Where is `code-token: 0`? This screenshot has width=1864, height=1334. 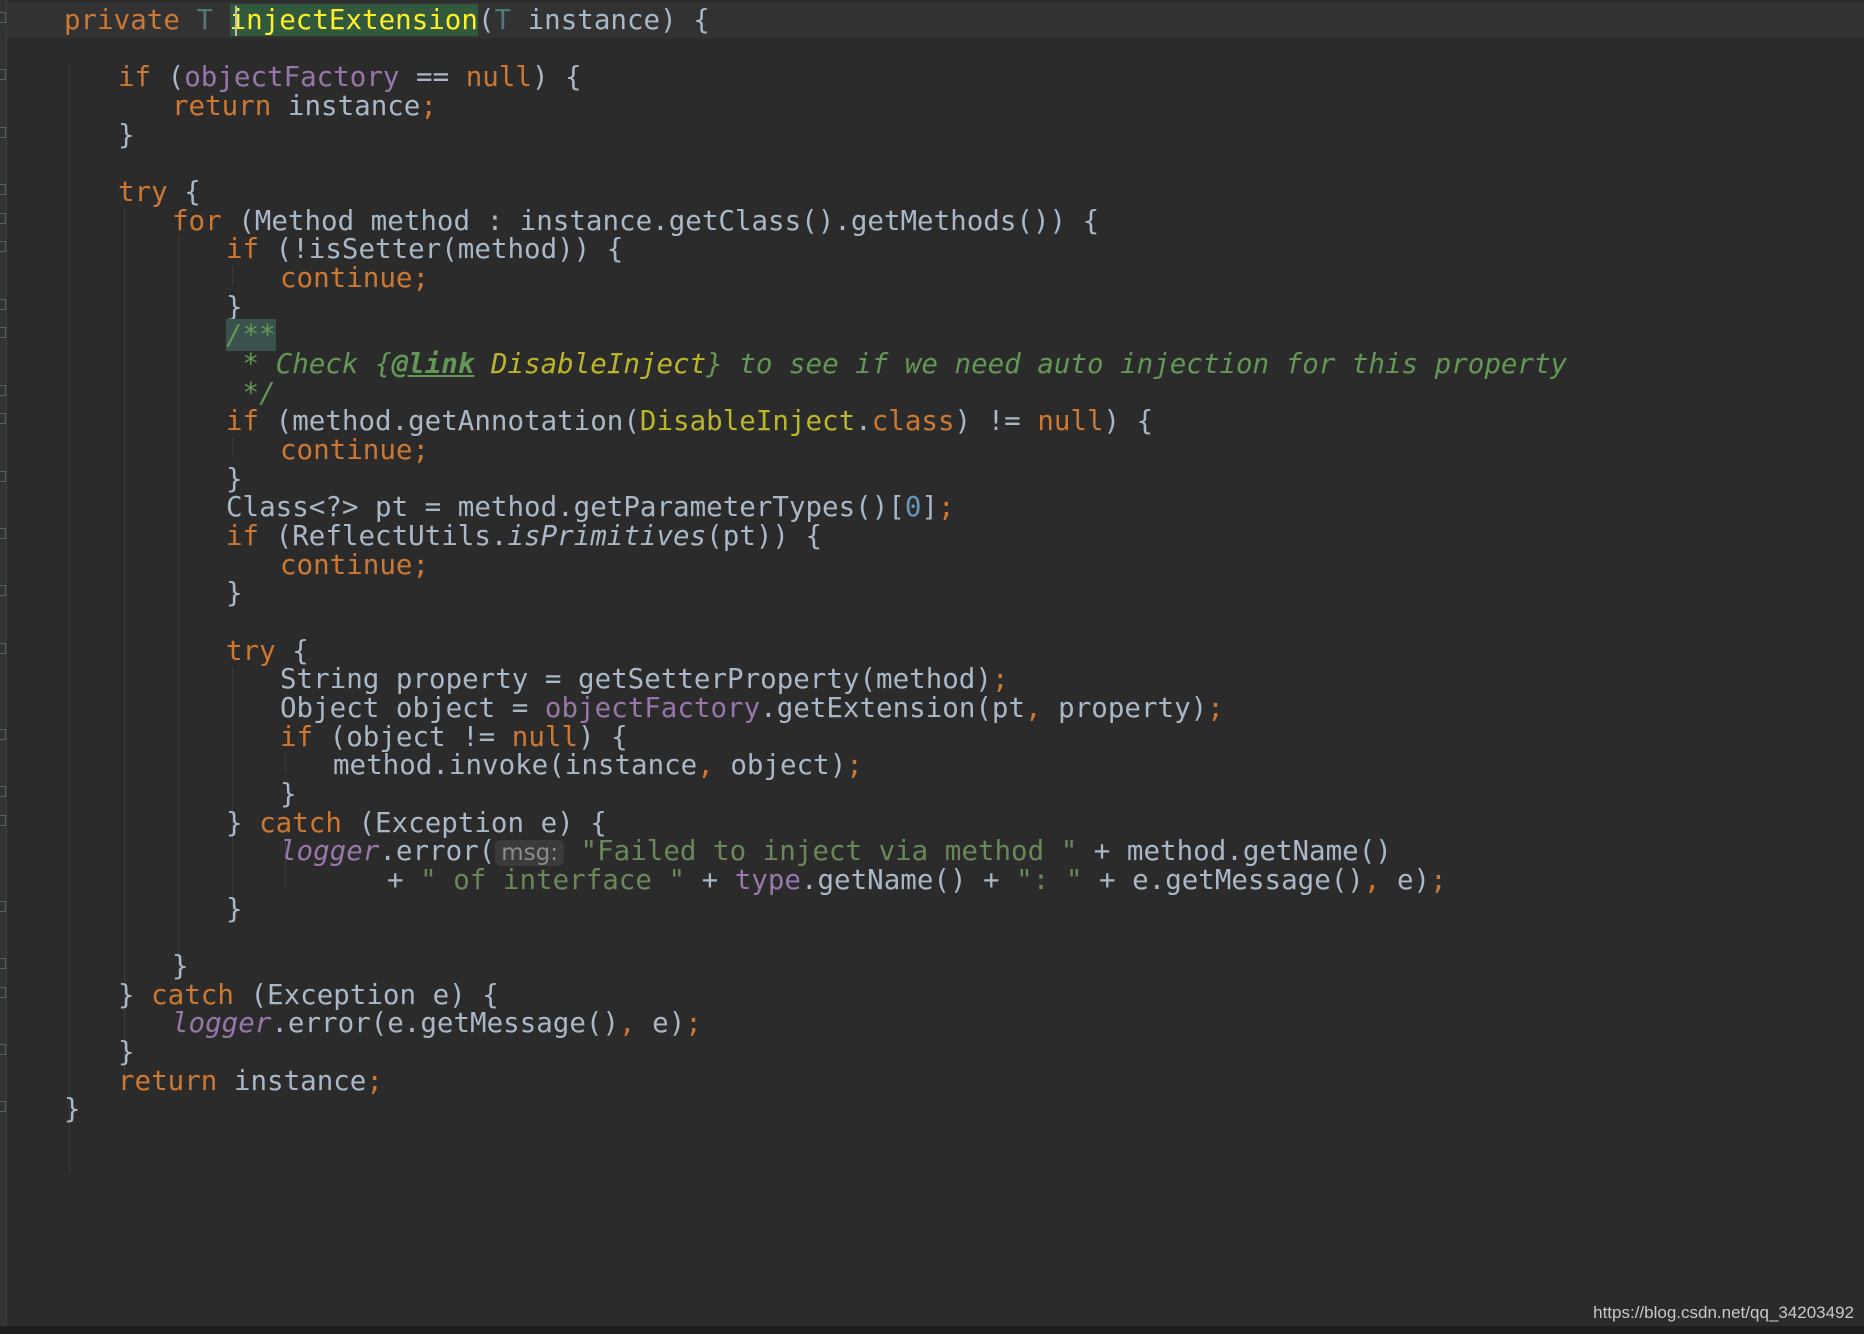 code-token: 0 is located at coordinates (913, 507).